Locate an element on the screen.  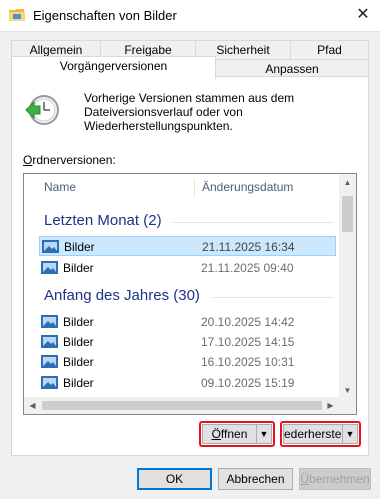
open-button-highlight: Öffnen ▼ is located at coordinates (237, 434).